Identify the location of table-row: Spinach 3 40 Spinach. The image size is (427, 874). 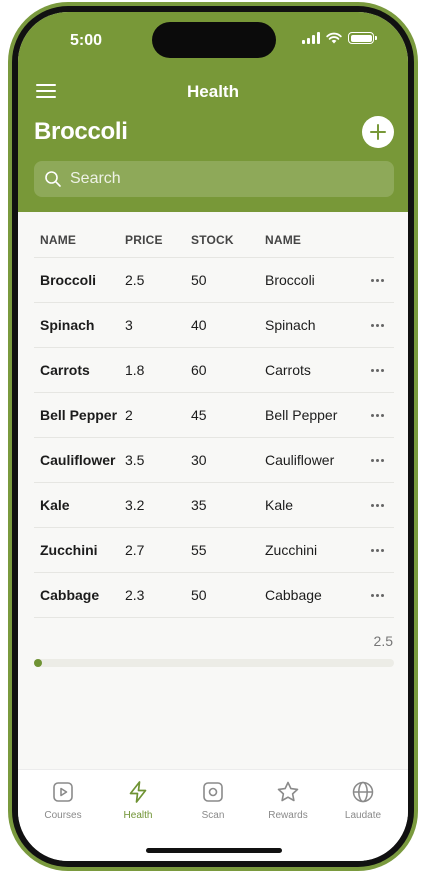
(214, 325).